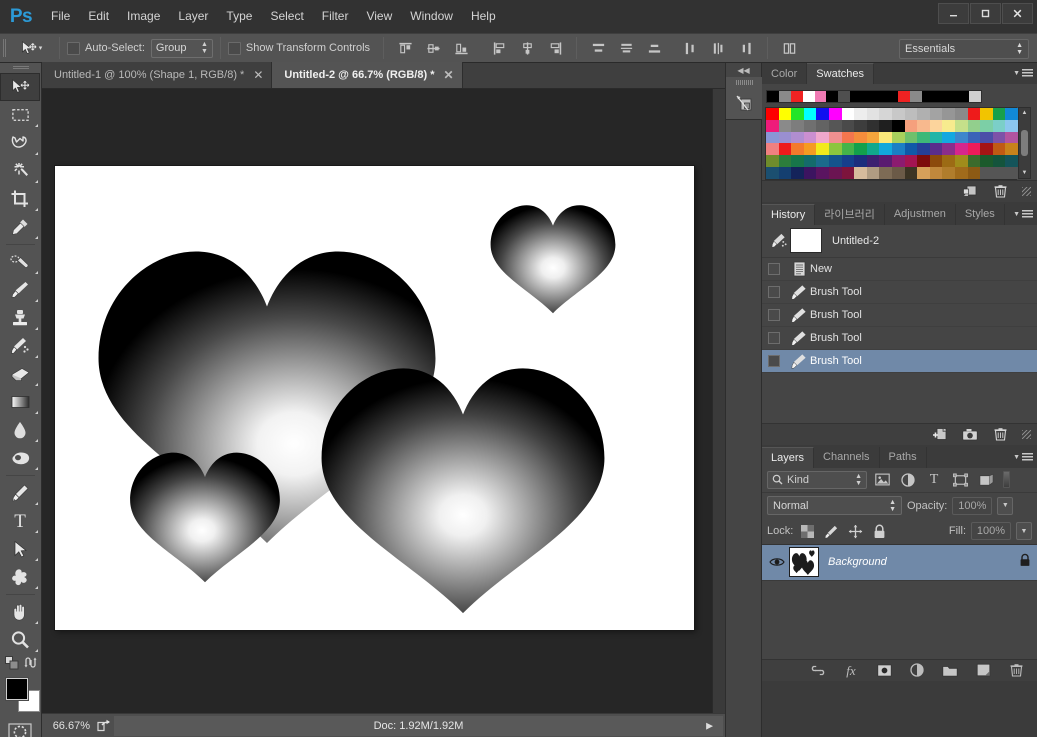 The width and height of the screenshot is (1037, 737). Describe the element at coordinates (143, 16) in the screenshot. I see `menu-image: Image` at that location.